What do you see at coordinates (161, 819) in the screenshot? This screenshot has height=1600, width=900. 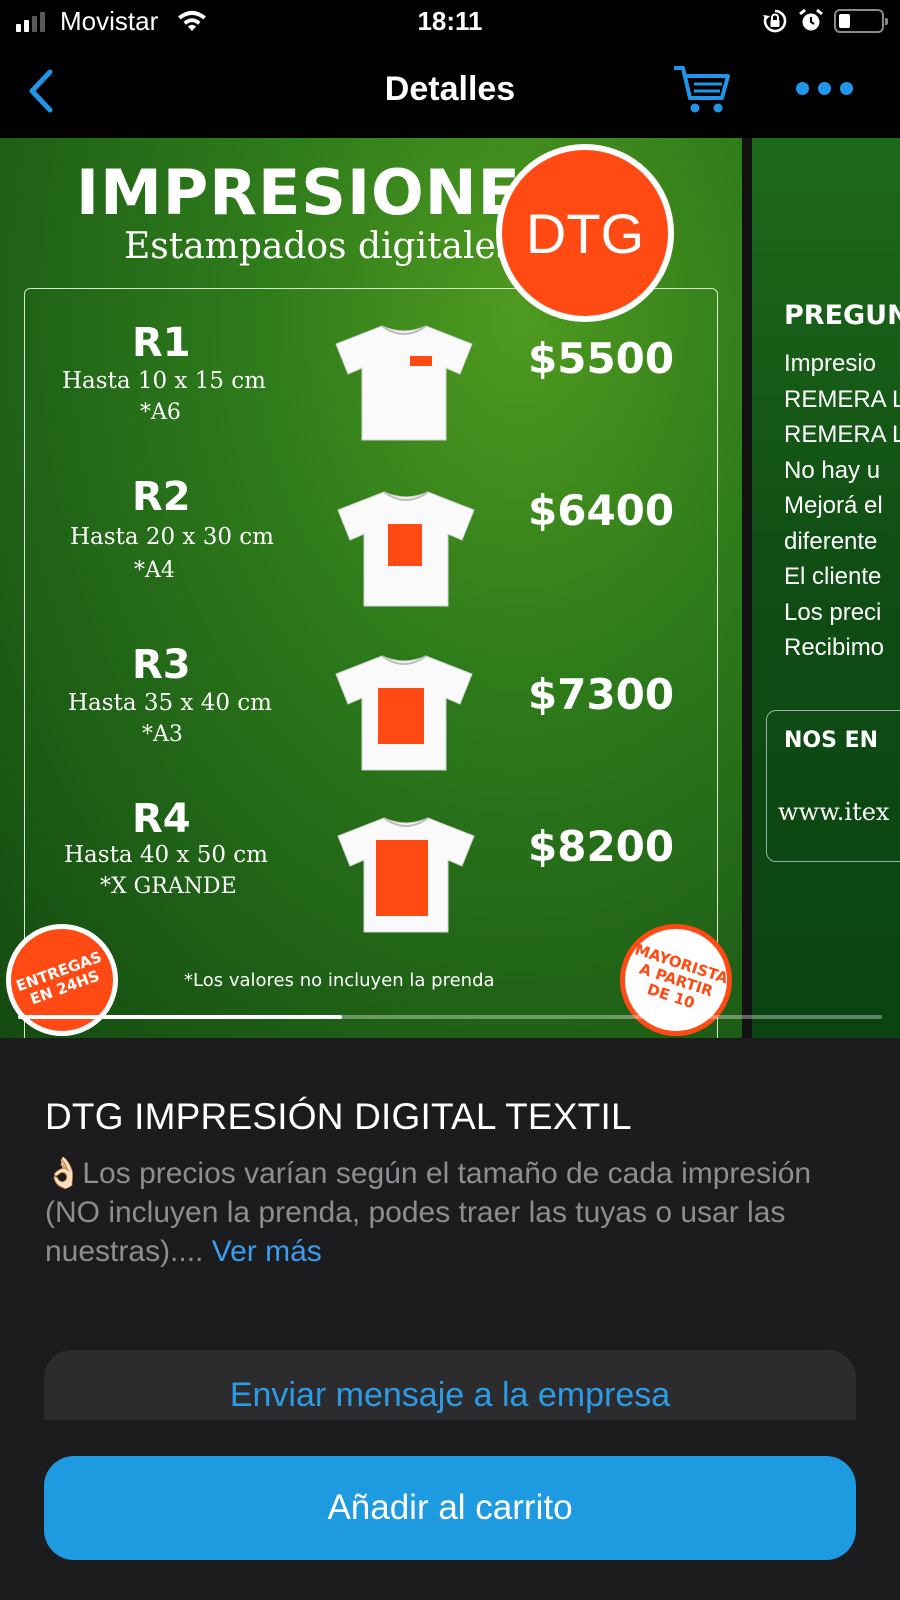 I see `row-code: R4` at bounding box center [161, 819].